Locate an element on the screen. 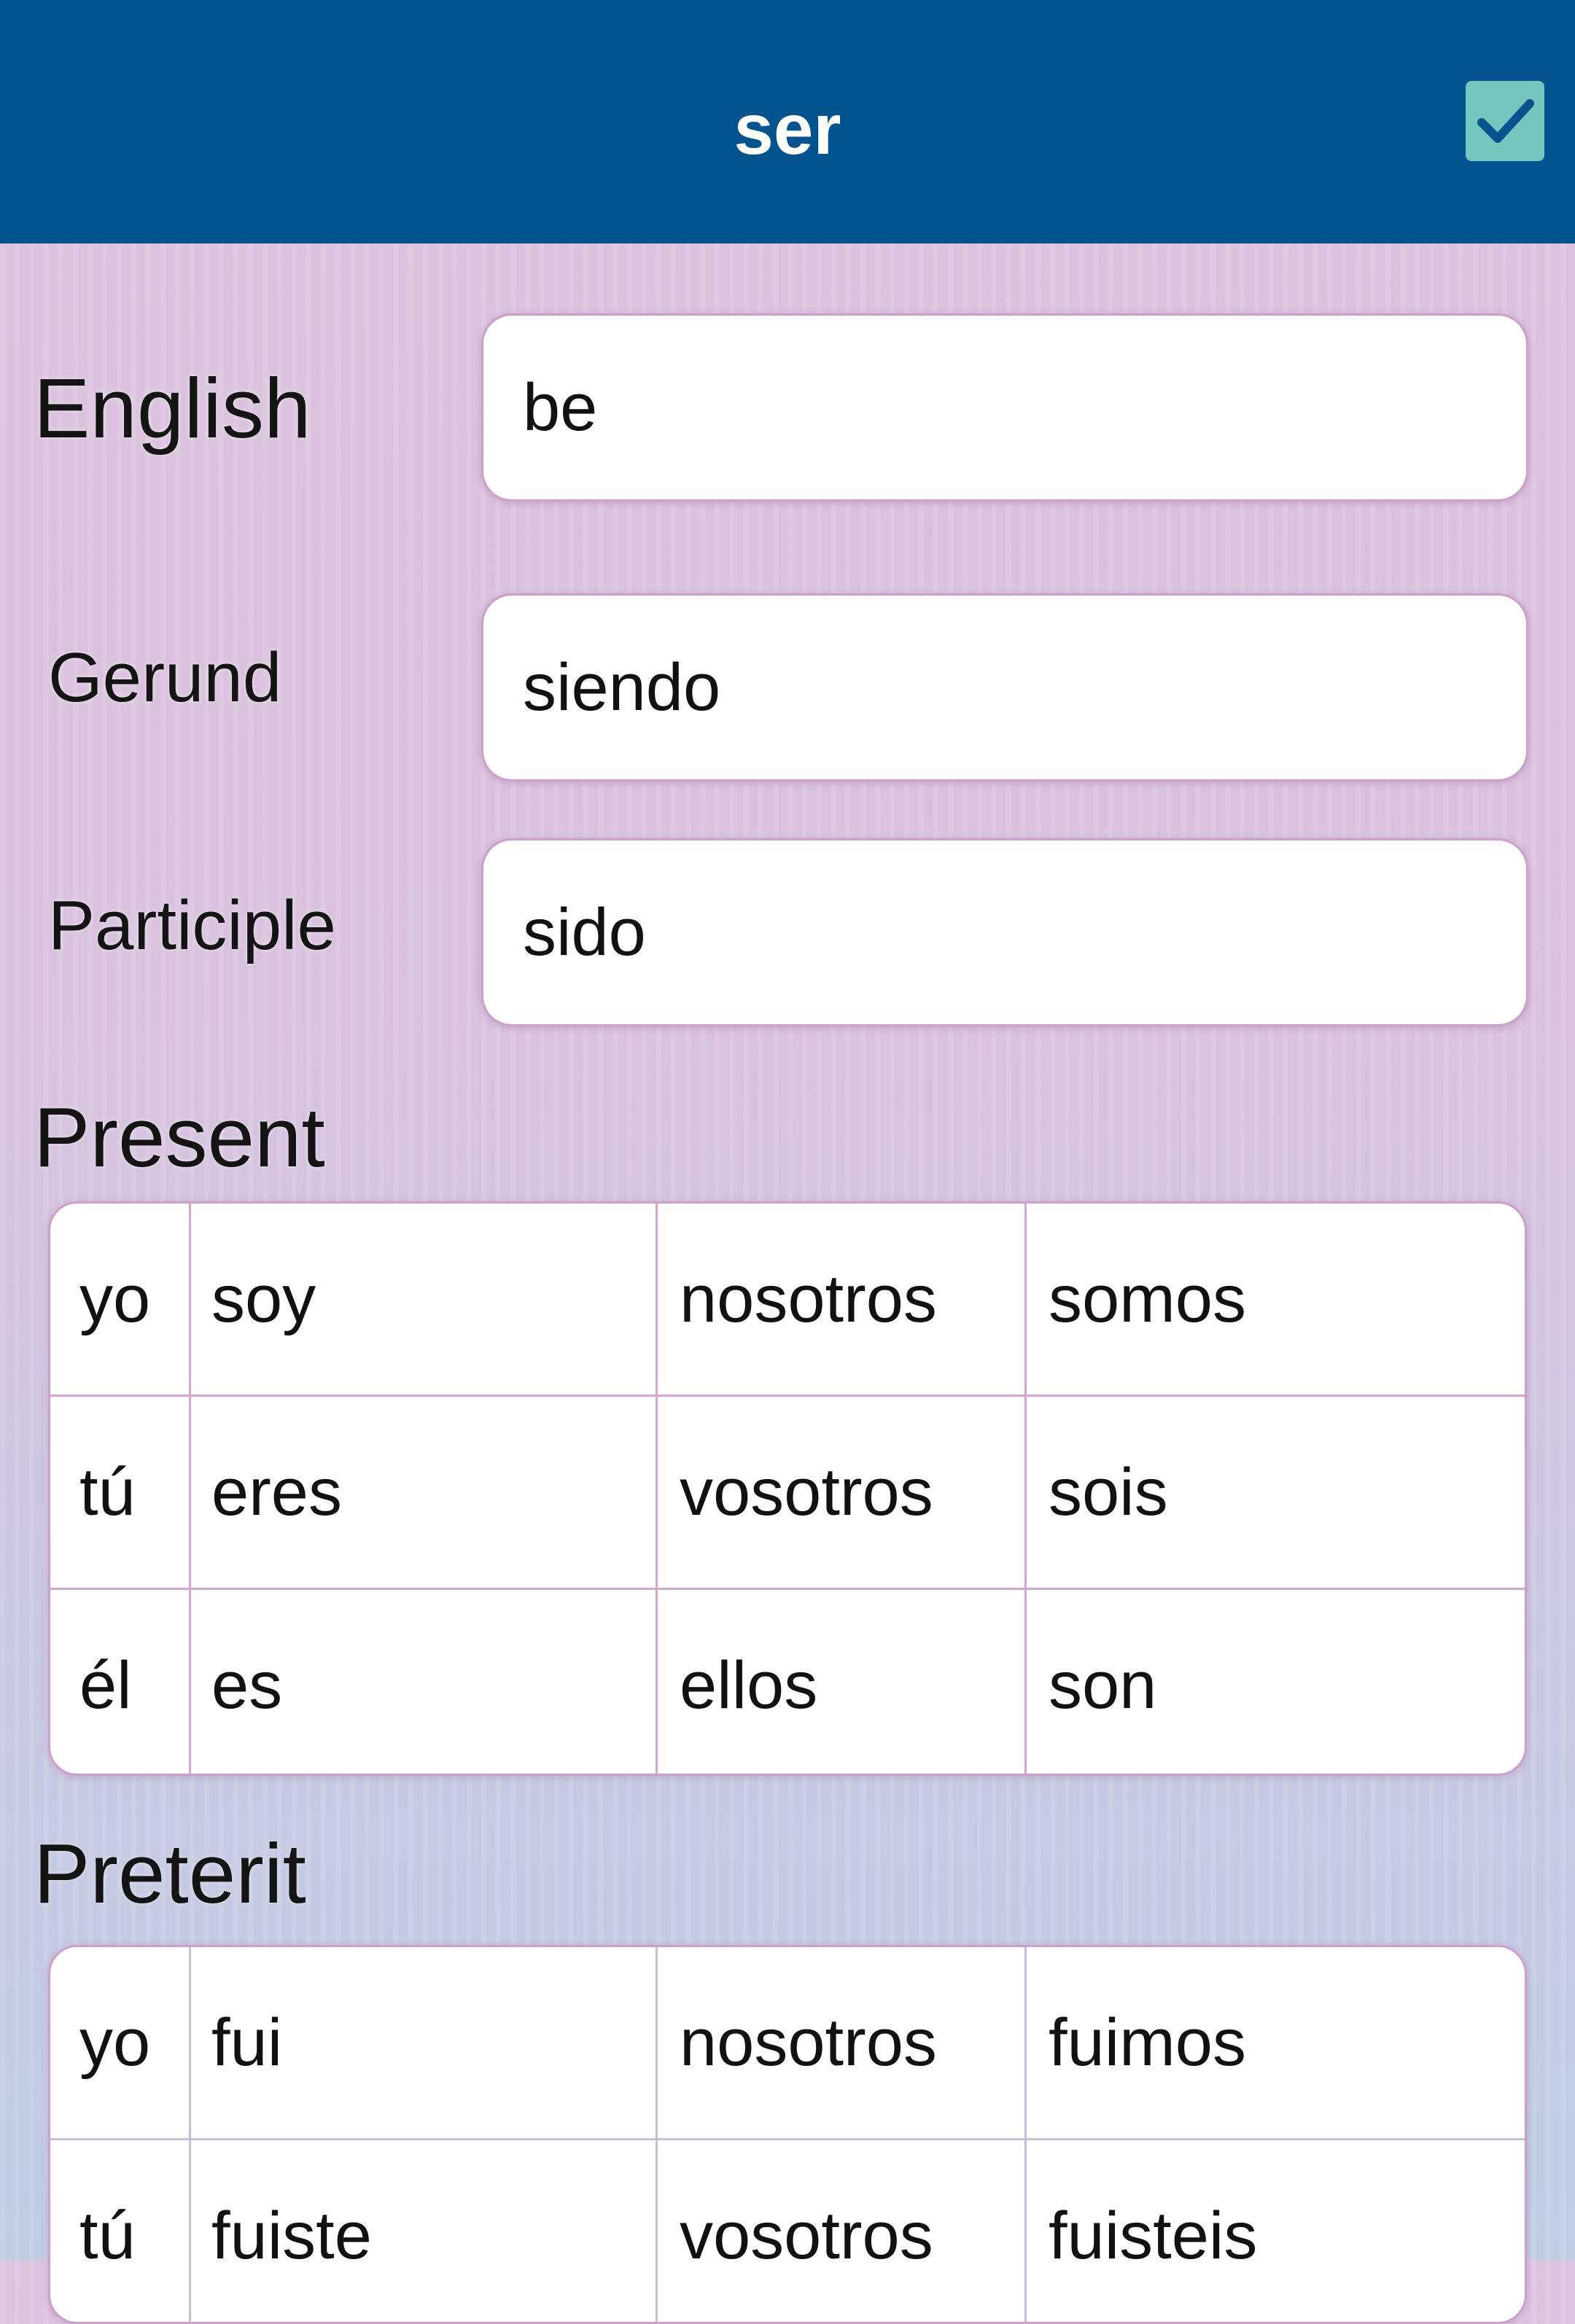 This screenshot has width=1575, height=2324. pronoun-cell: él is located at coordinates (120, 1682).